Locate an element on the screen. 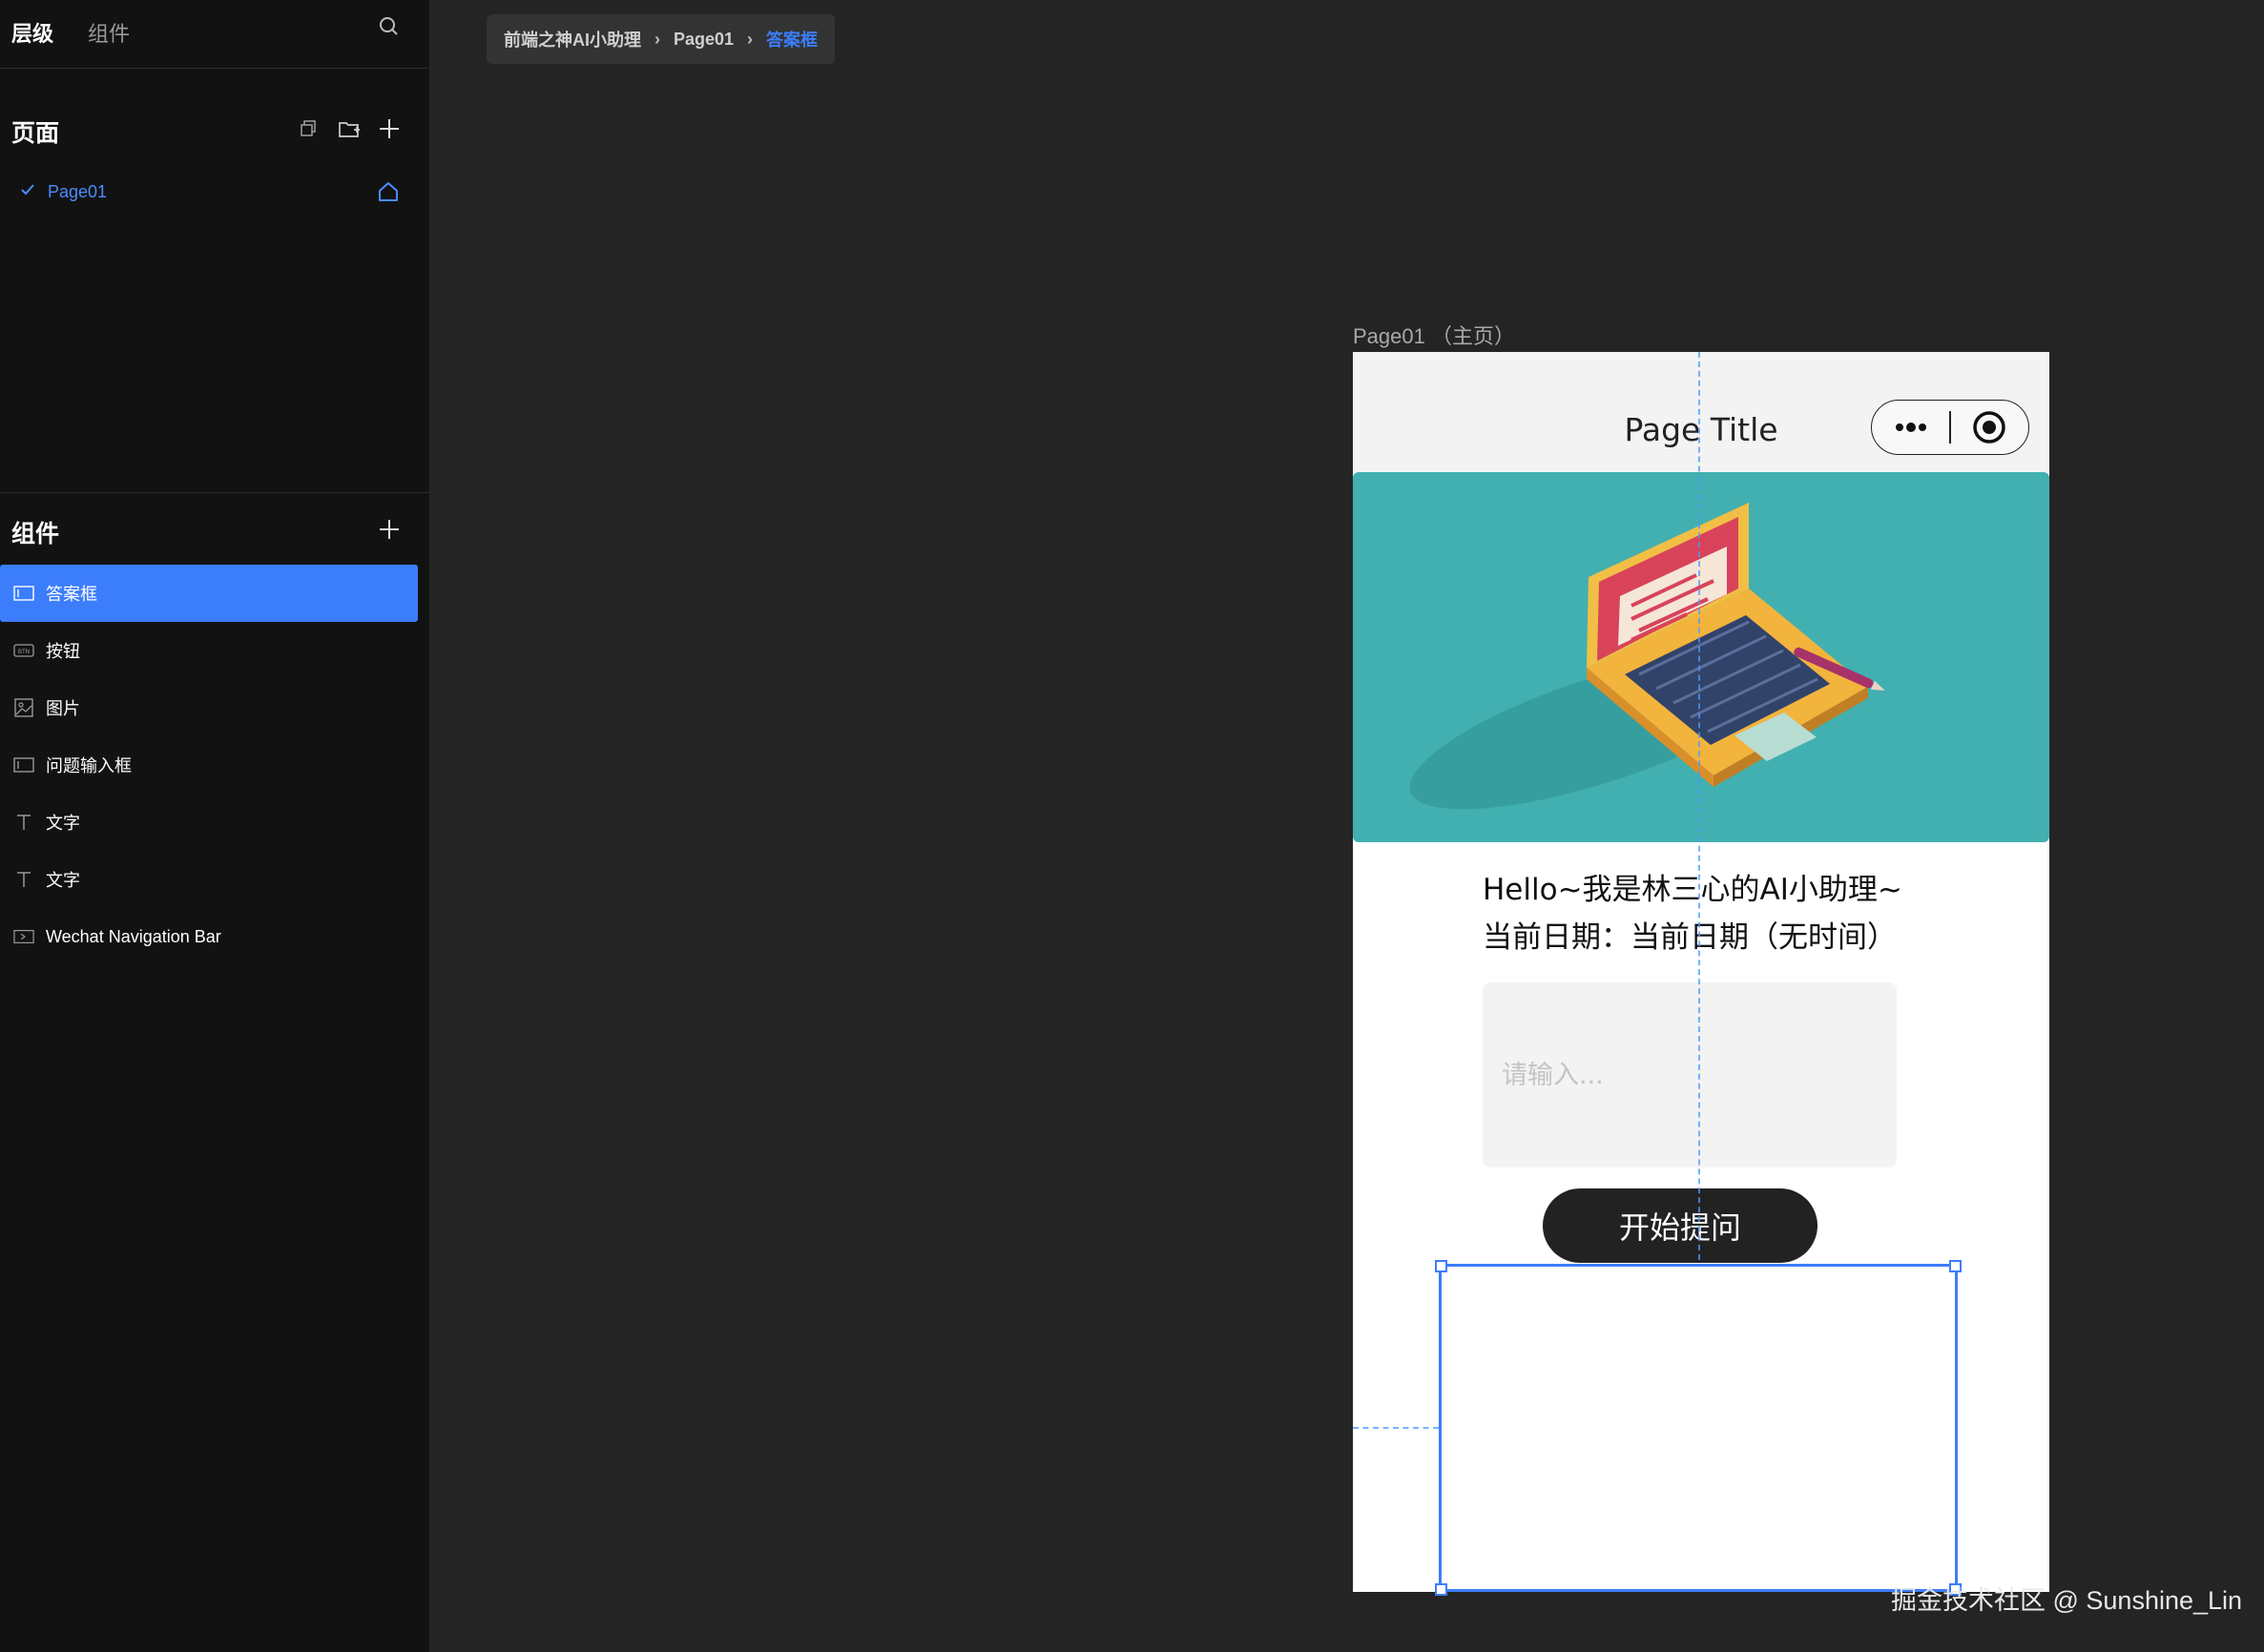 The image size is (2264, 1652). breadcrumb: 前端之神AI小助理 › Page01 › 答案框 is located at coordinates (661, 39).